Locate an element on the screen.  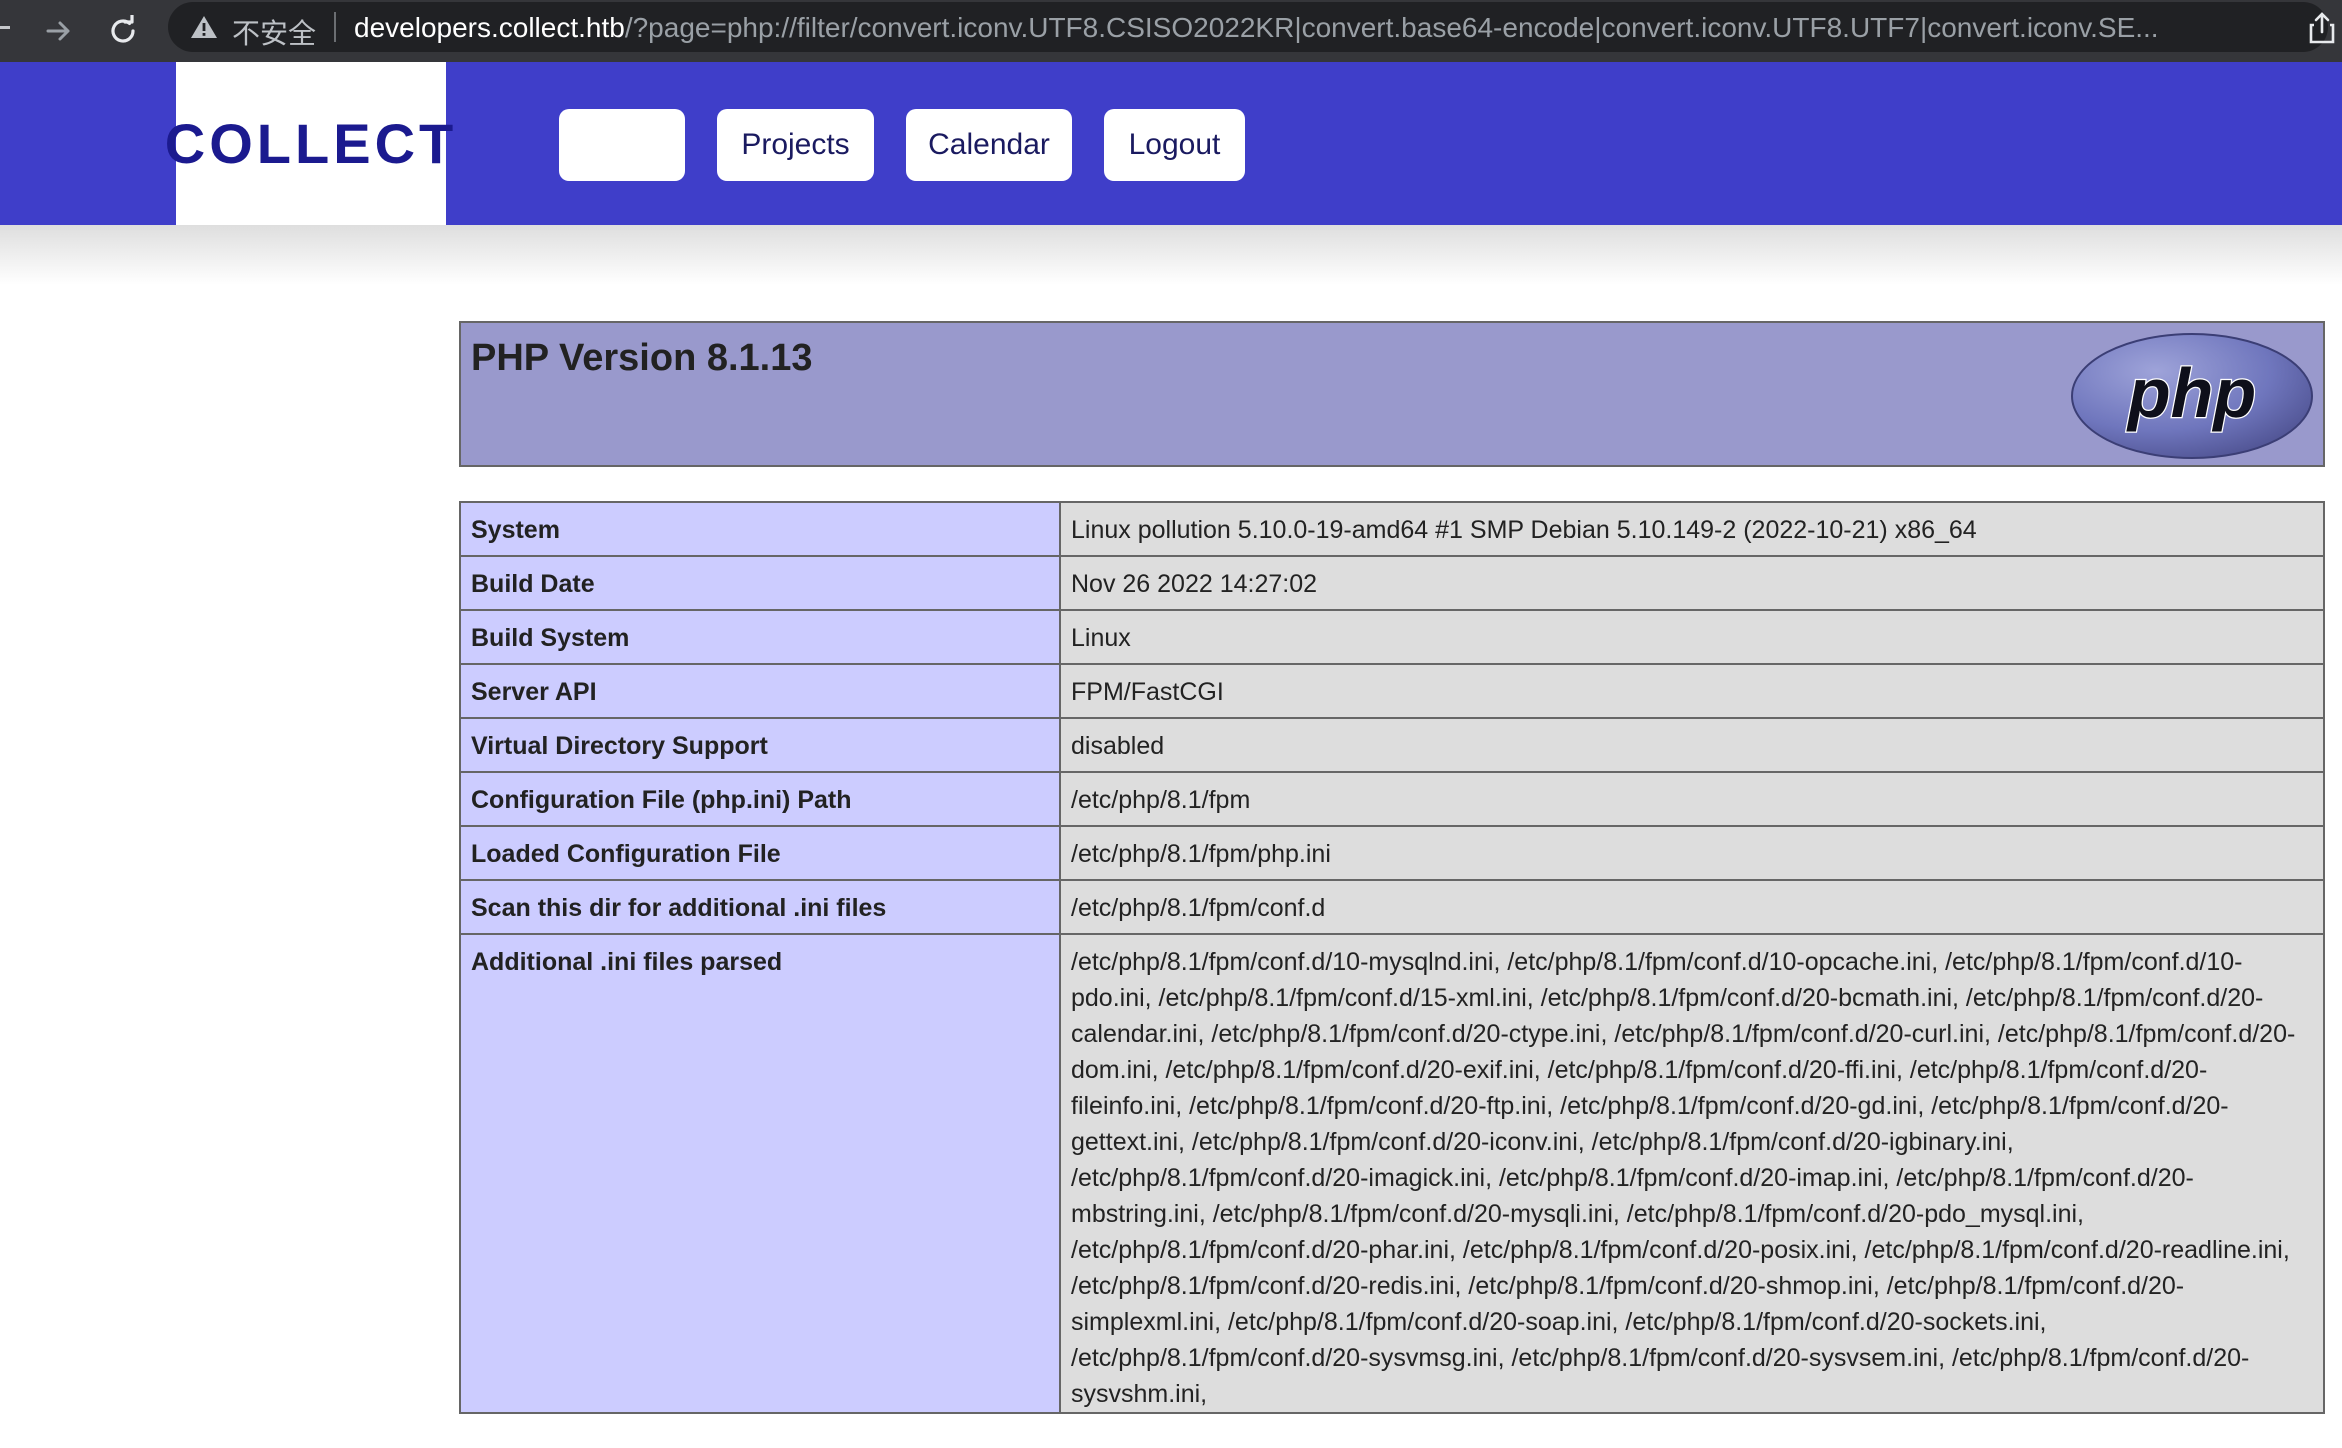
site-logo: COLLECT is located at coordinates (309, 143).